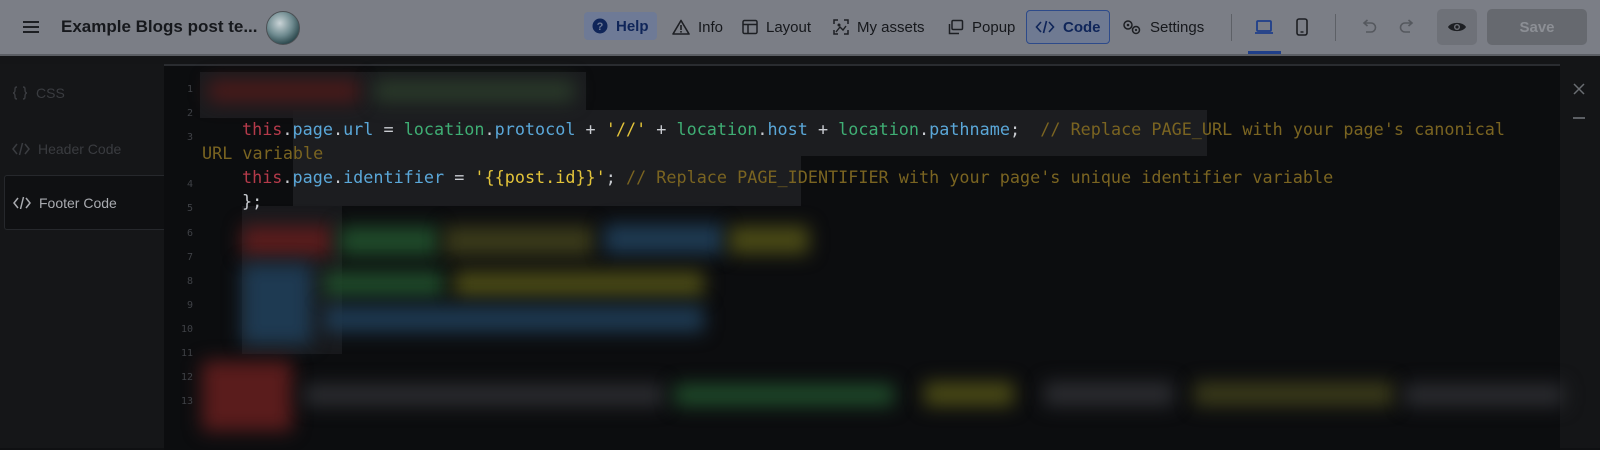 This screenshot has height=450, width=1600. I want to click on minimize-icon, so click(1579, 118).